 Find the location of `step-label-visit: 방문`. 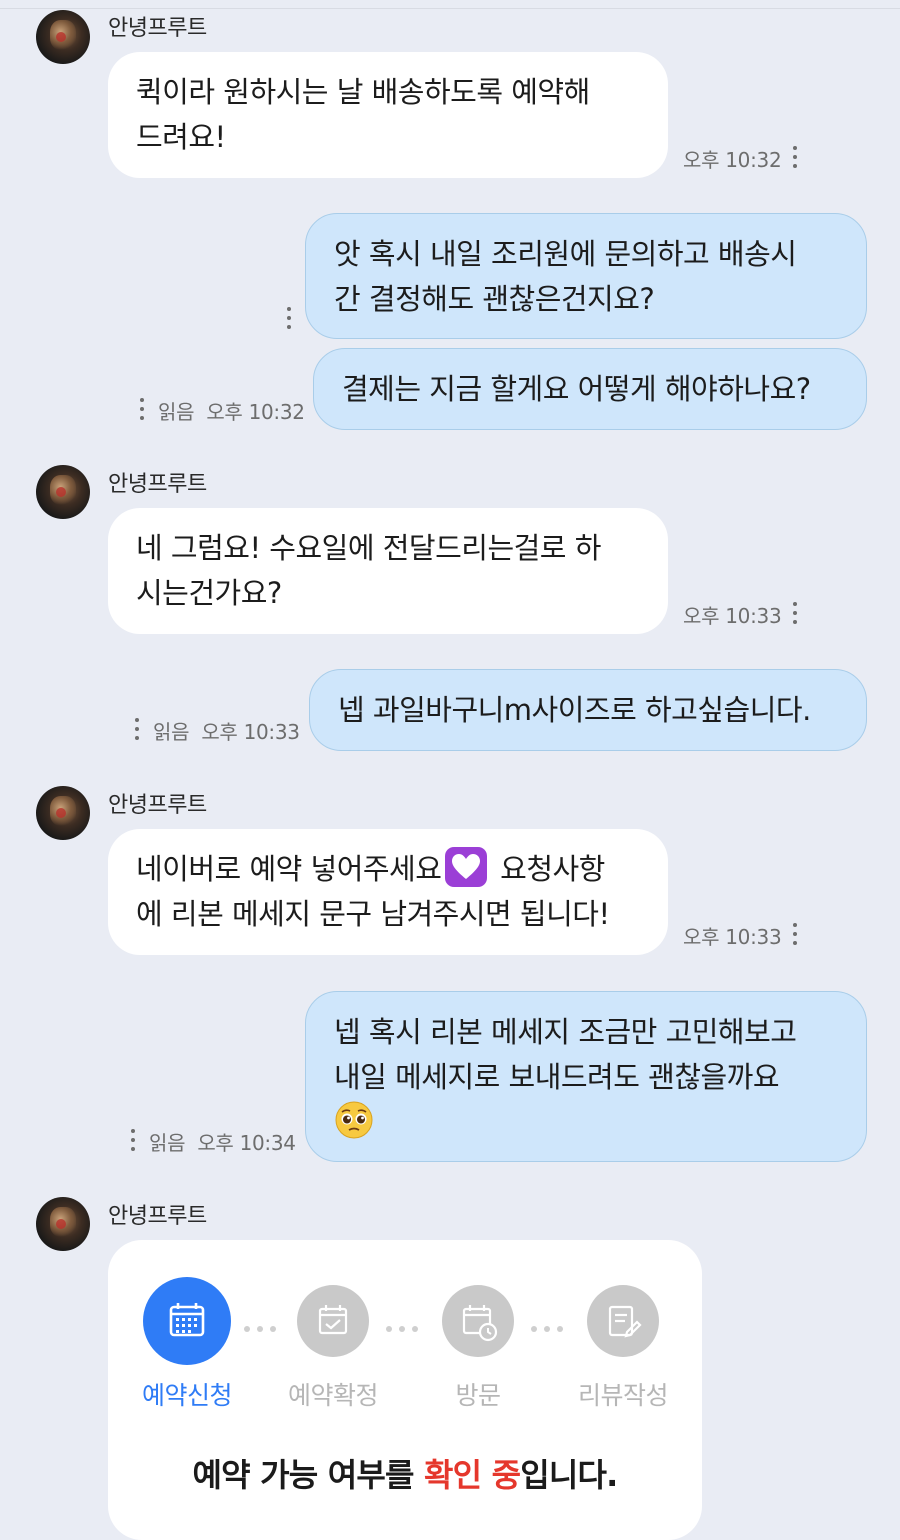

step-label-visit: 방문 is located at coordinates (478, 1395).